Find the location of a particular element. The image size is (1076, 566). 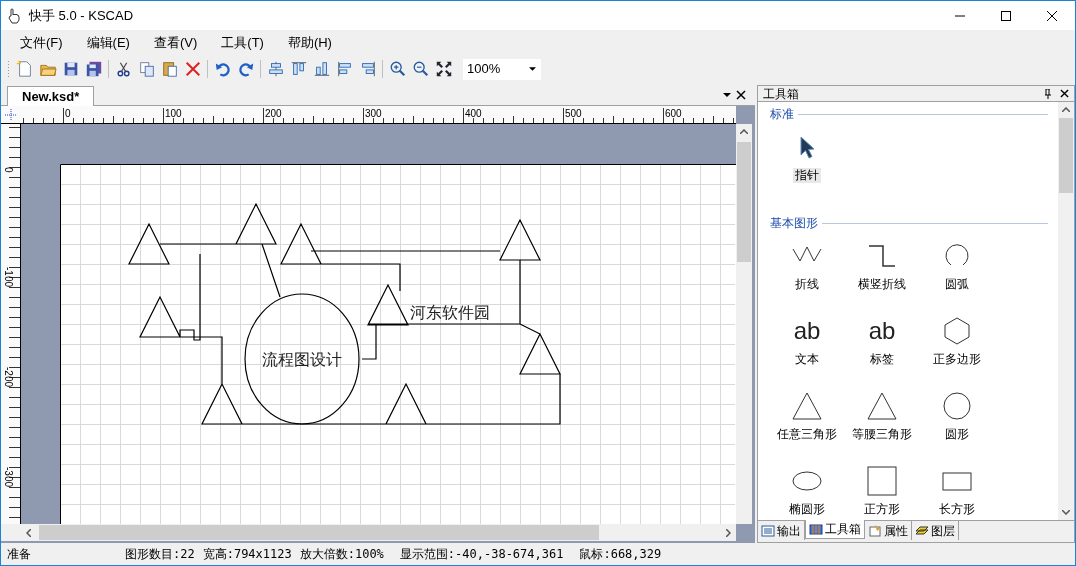

fit-arrows-icon is located at coordinates (443, 69).